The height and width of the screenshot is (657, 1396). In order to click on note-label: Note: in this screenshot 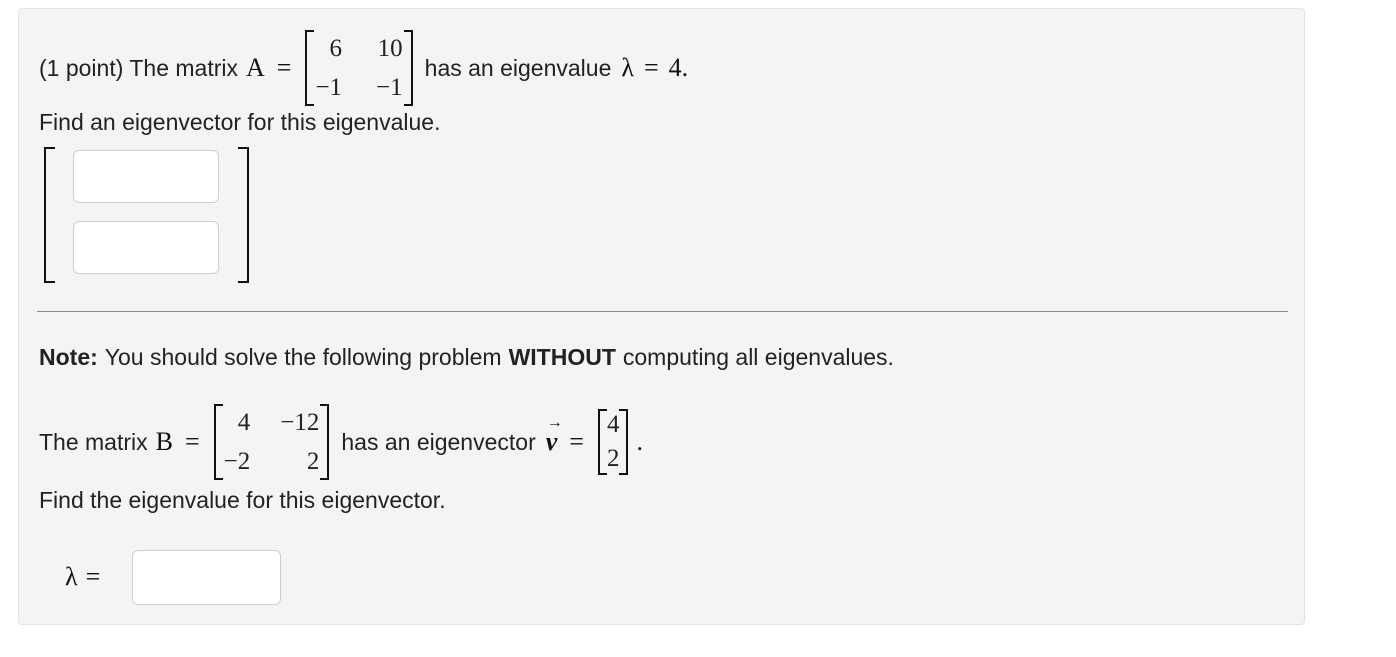, I will do `click(68, 357)`.